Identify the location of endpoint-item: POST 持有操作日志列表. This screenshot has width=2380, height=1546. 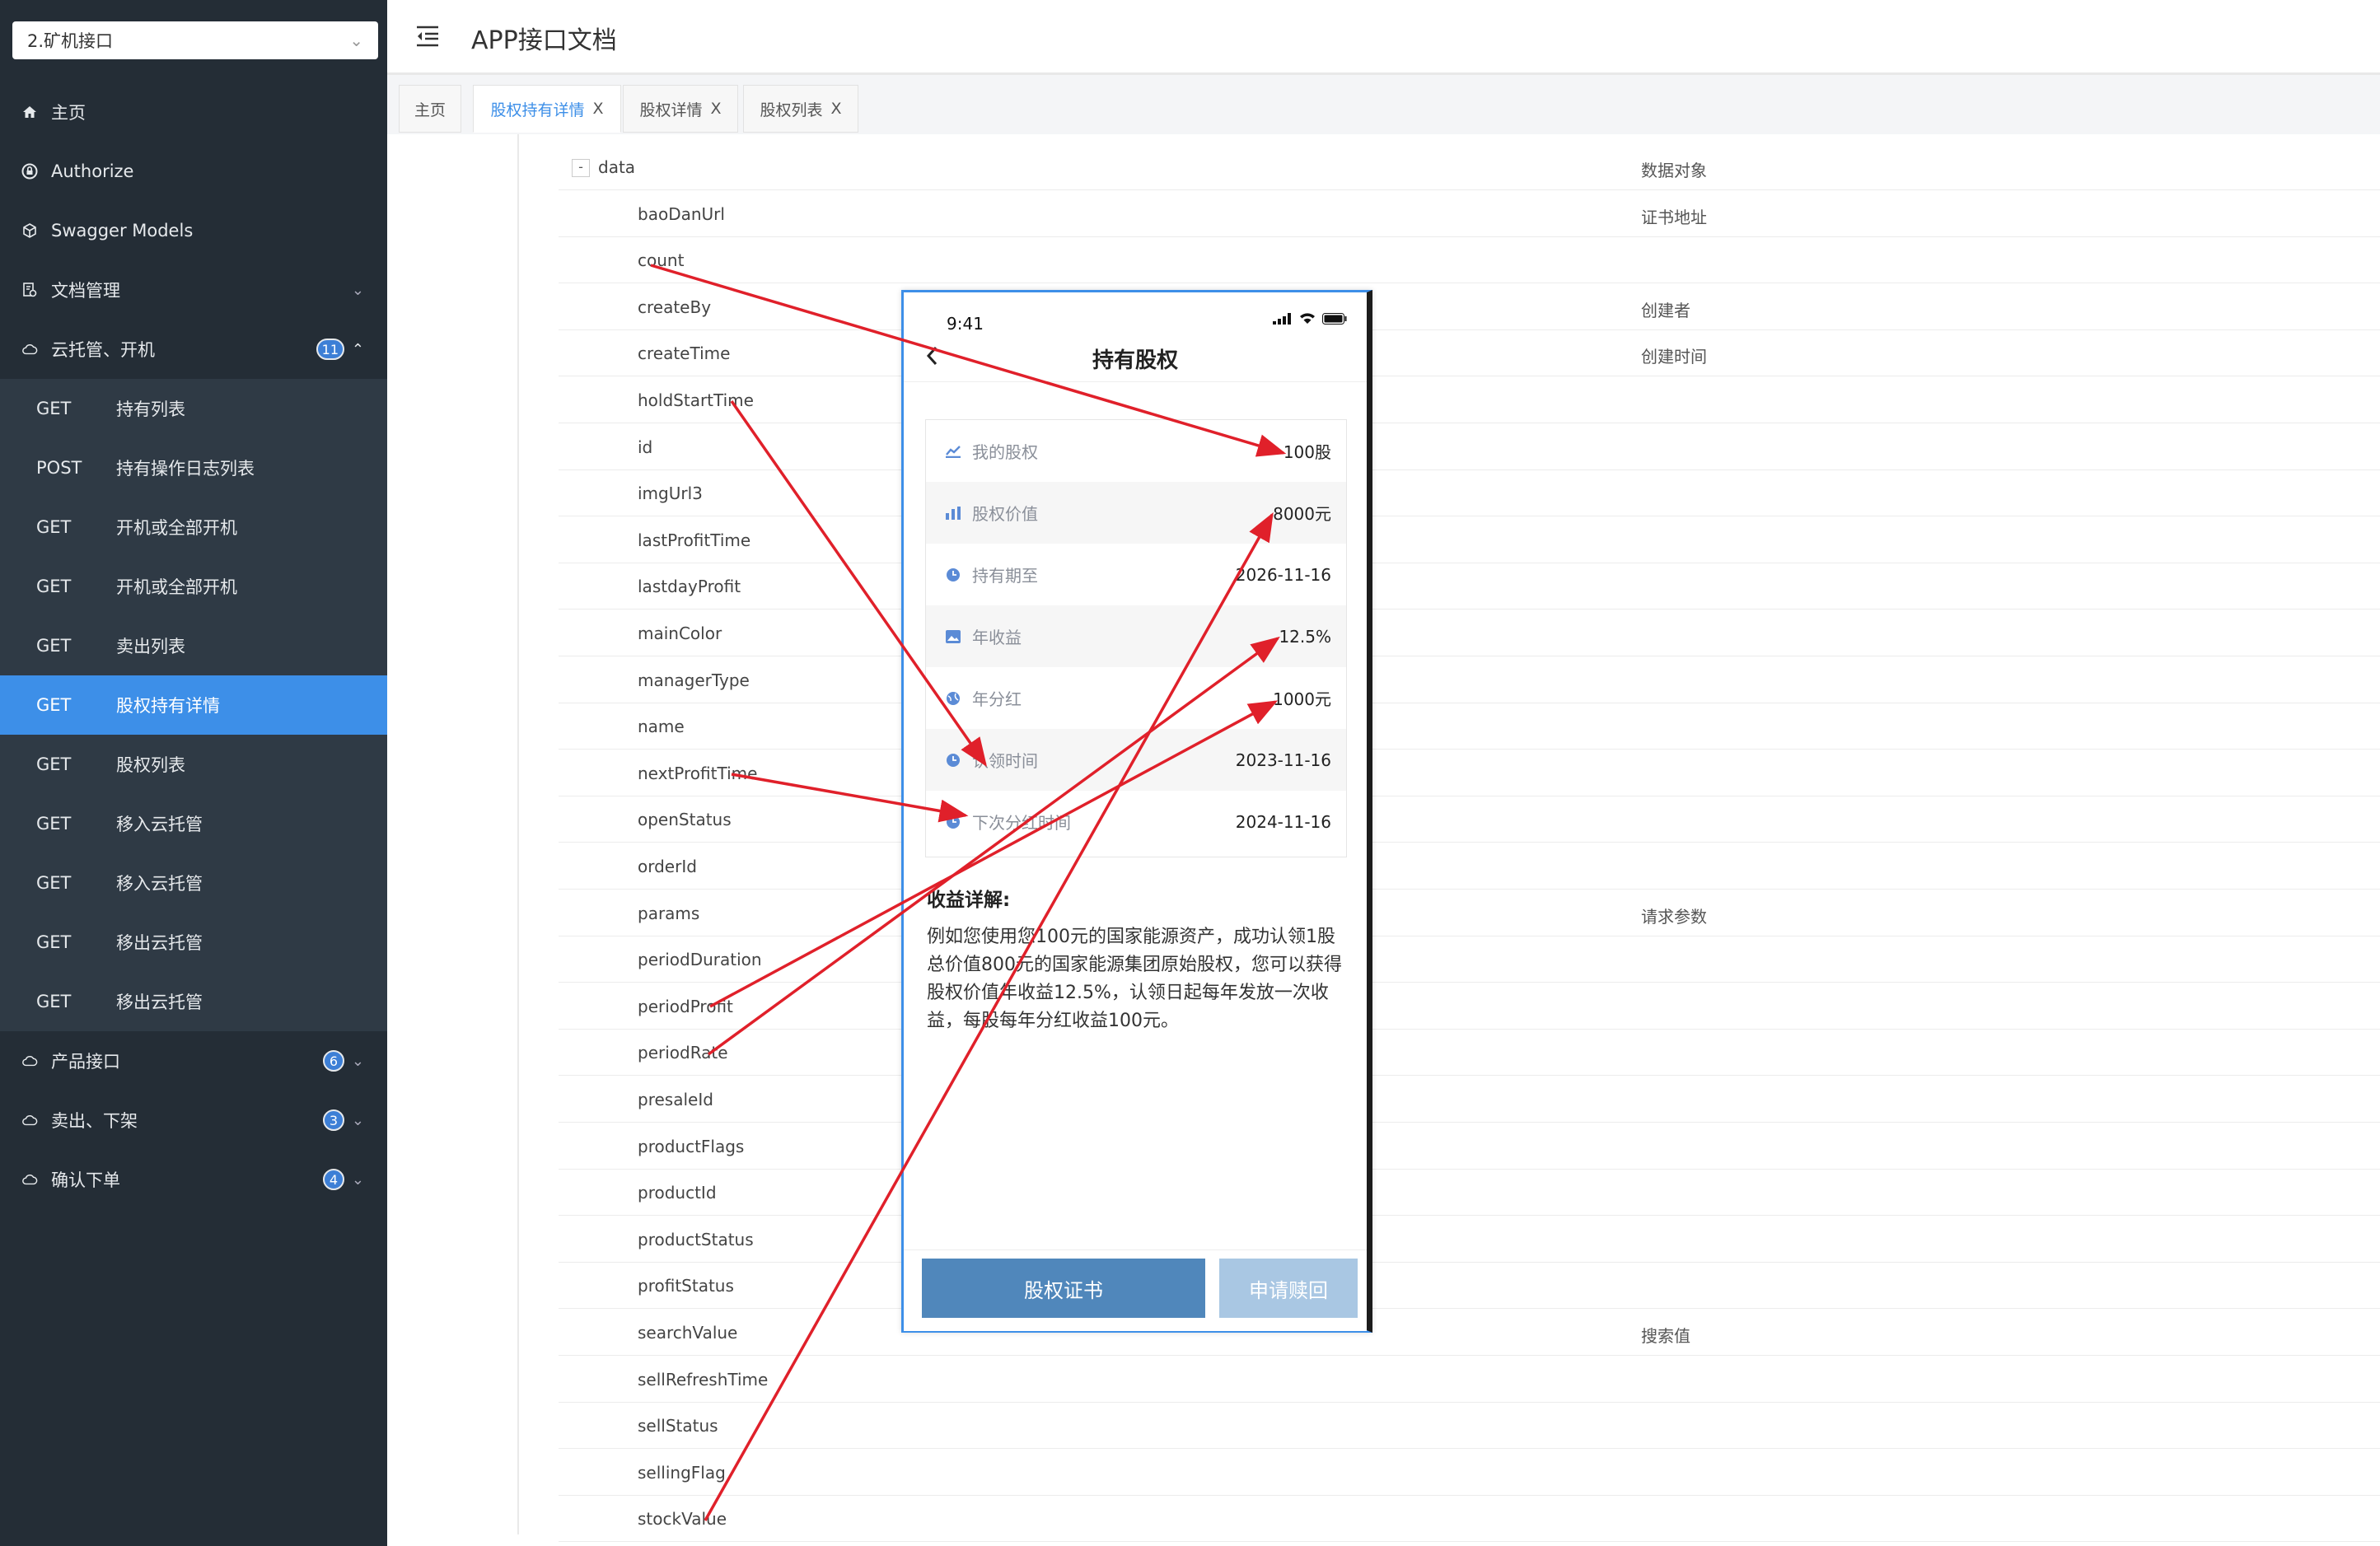
(193, 467).